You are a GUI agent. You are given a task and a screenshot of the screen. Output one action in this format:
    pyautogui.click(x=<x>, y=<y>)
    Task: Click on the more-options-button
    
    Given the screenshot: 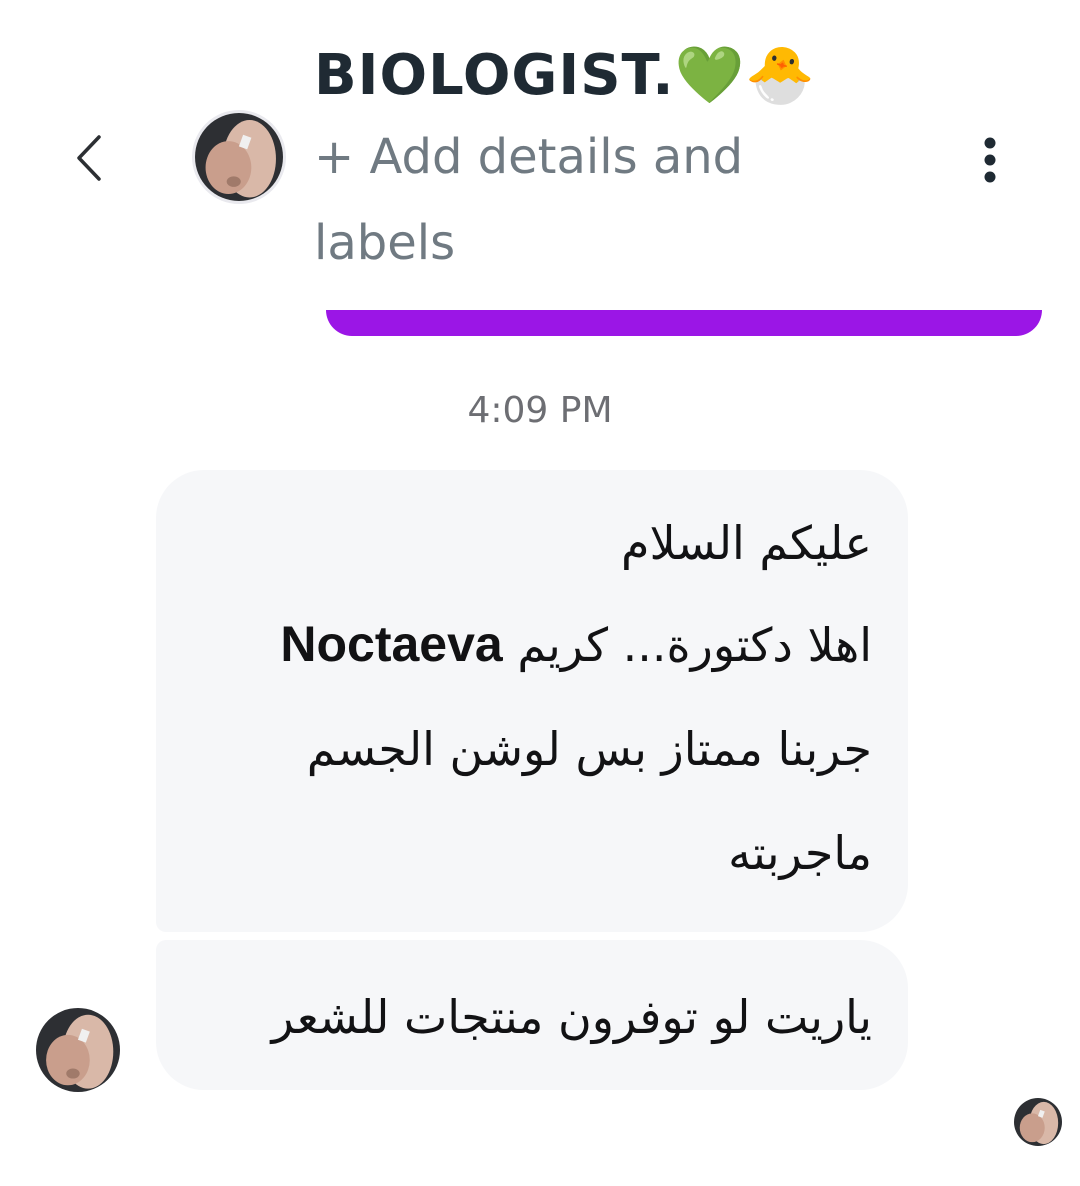 What is the action you would take?
    pyautogui.click(x=990, y=160)
    